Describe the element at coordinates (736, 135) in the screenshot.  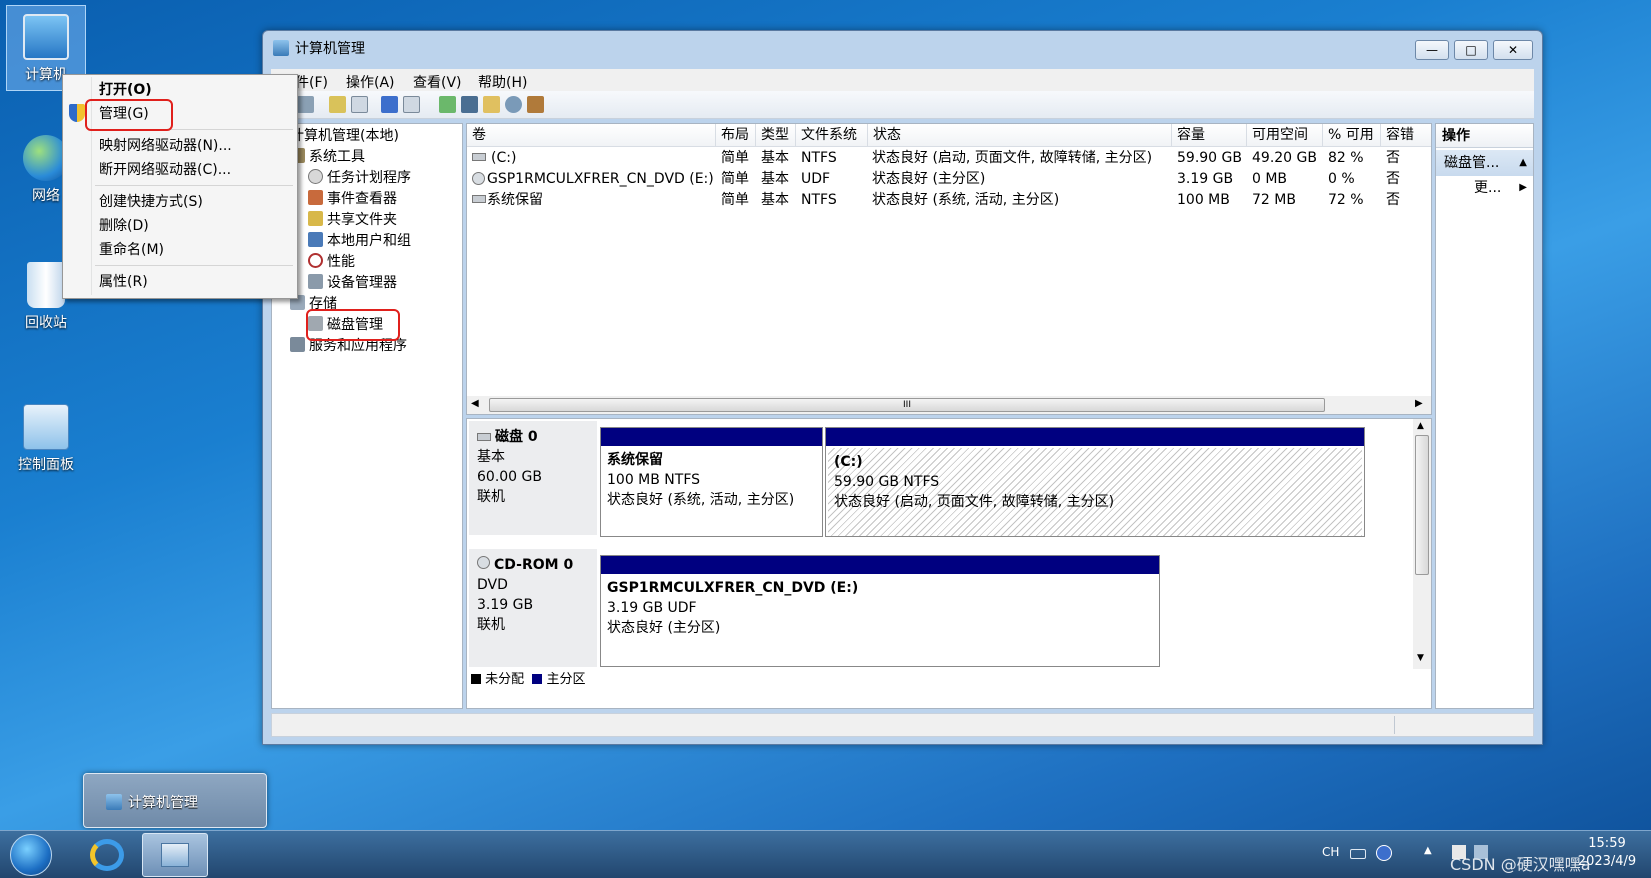
I see `col-layout: 布局` at that location.